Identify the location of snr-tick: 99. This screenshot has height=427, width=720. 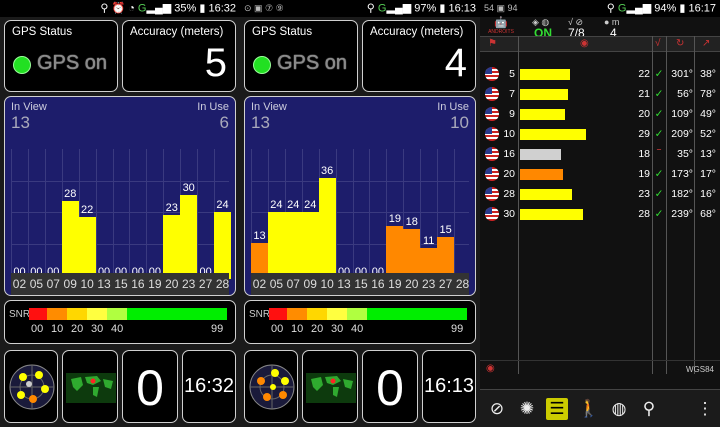
(217, 329).